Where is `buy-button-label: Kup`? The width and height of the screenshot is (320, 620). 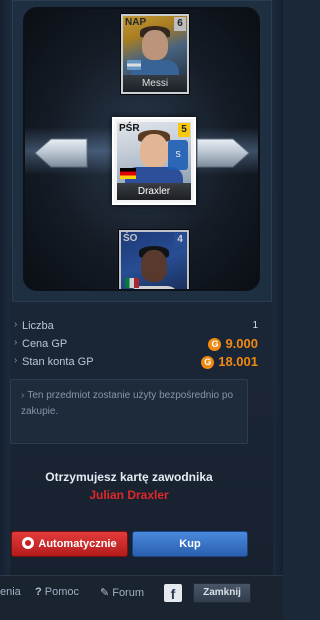
buy-button-label: Kup is located at coordinates (190, 544).